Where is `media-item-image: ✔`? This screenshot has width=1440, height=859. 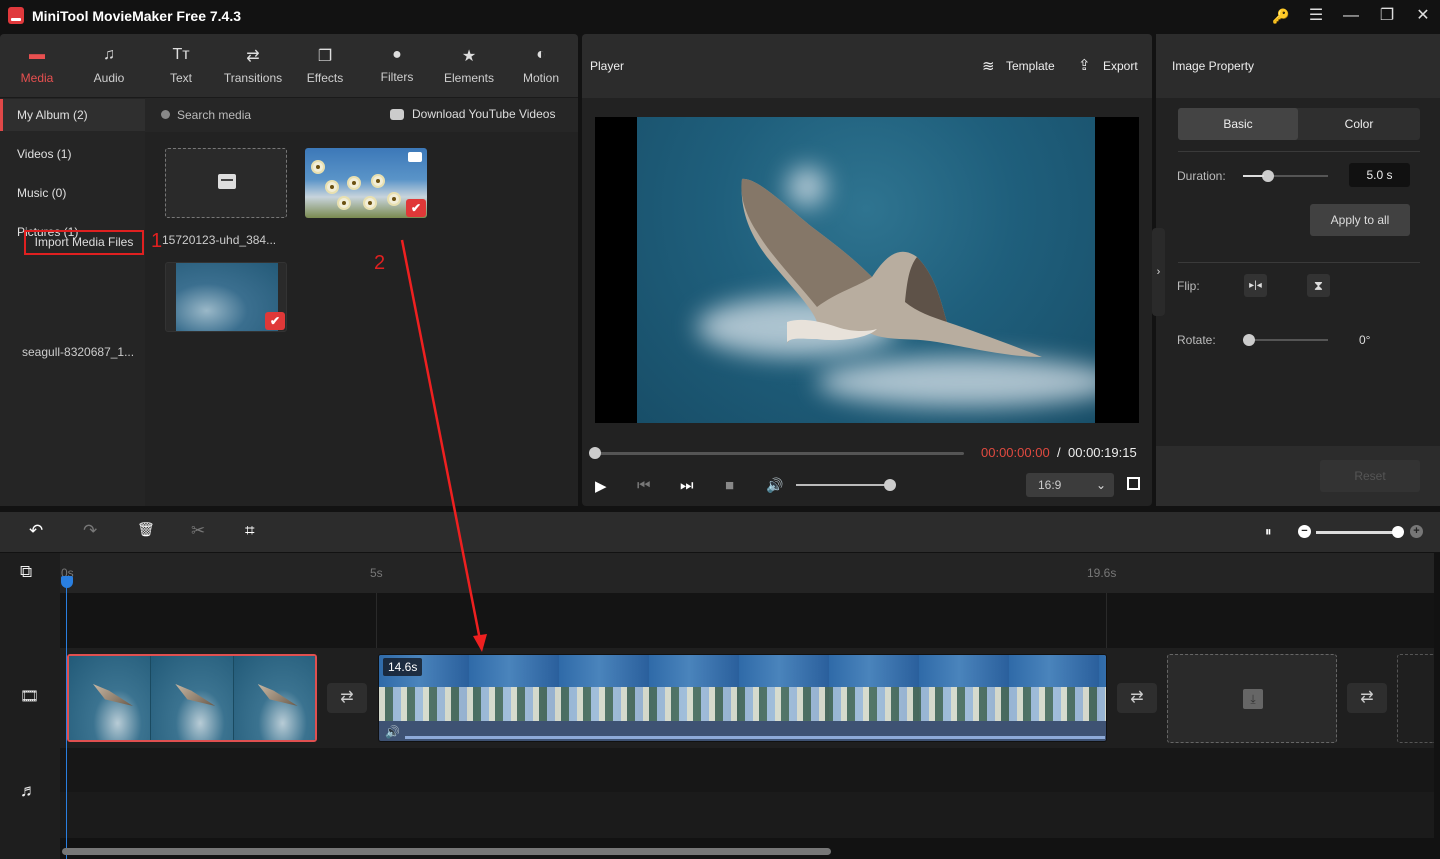
media-item-image: ✔ is located at coordinates (226, 297).